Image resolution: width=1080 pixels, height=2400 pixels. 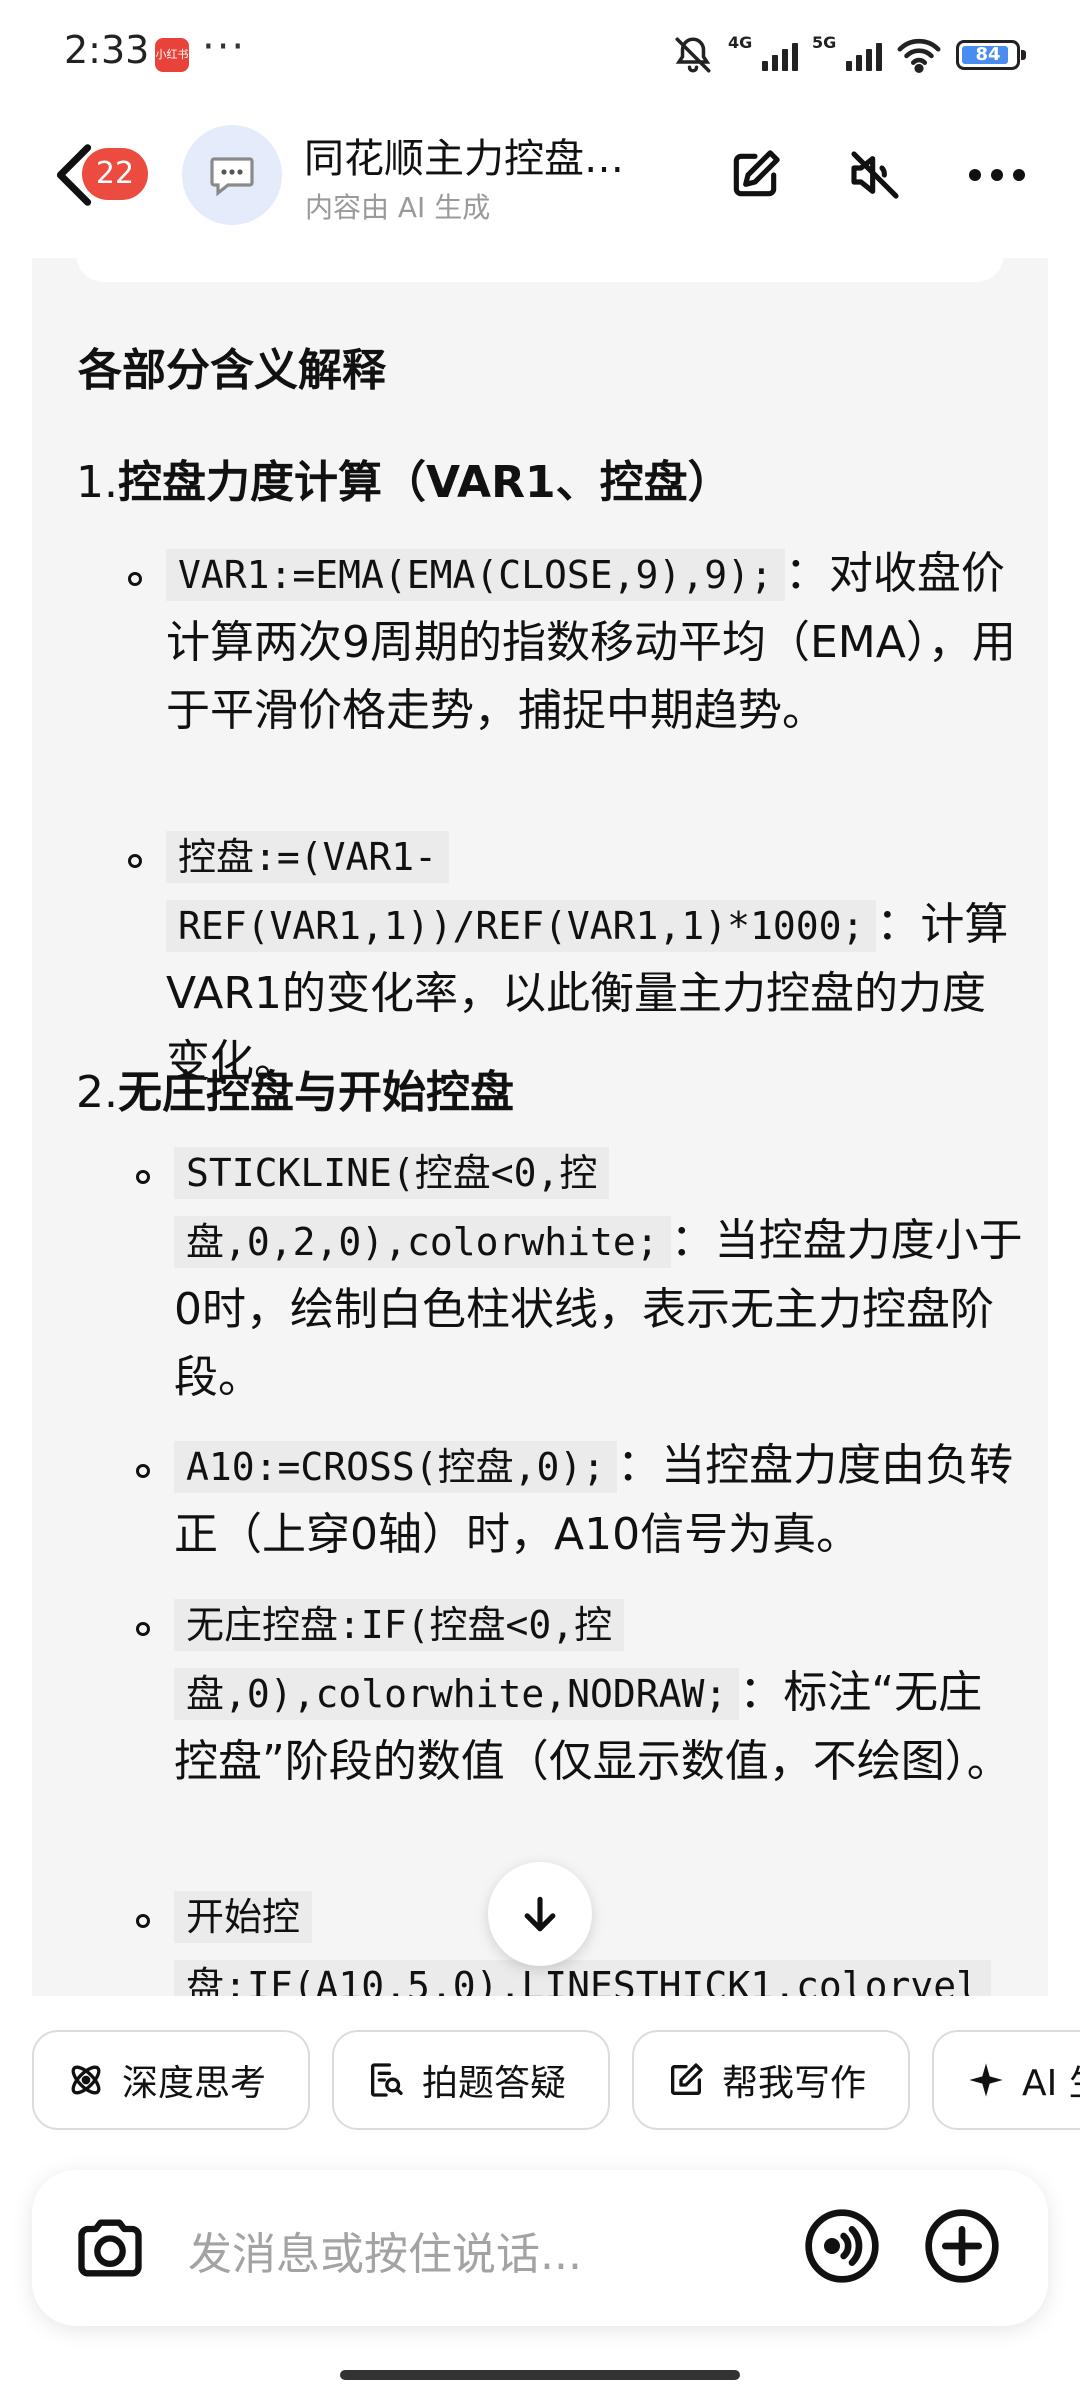 I want to click on scroll-to-bottom-button, so click(x=540, y=1914).